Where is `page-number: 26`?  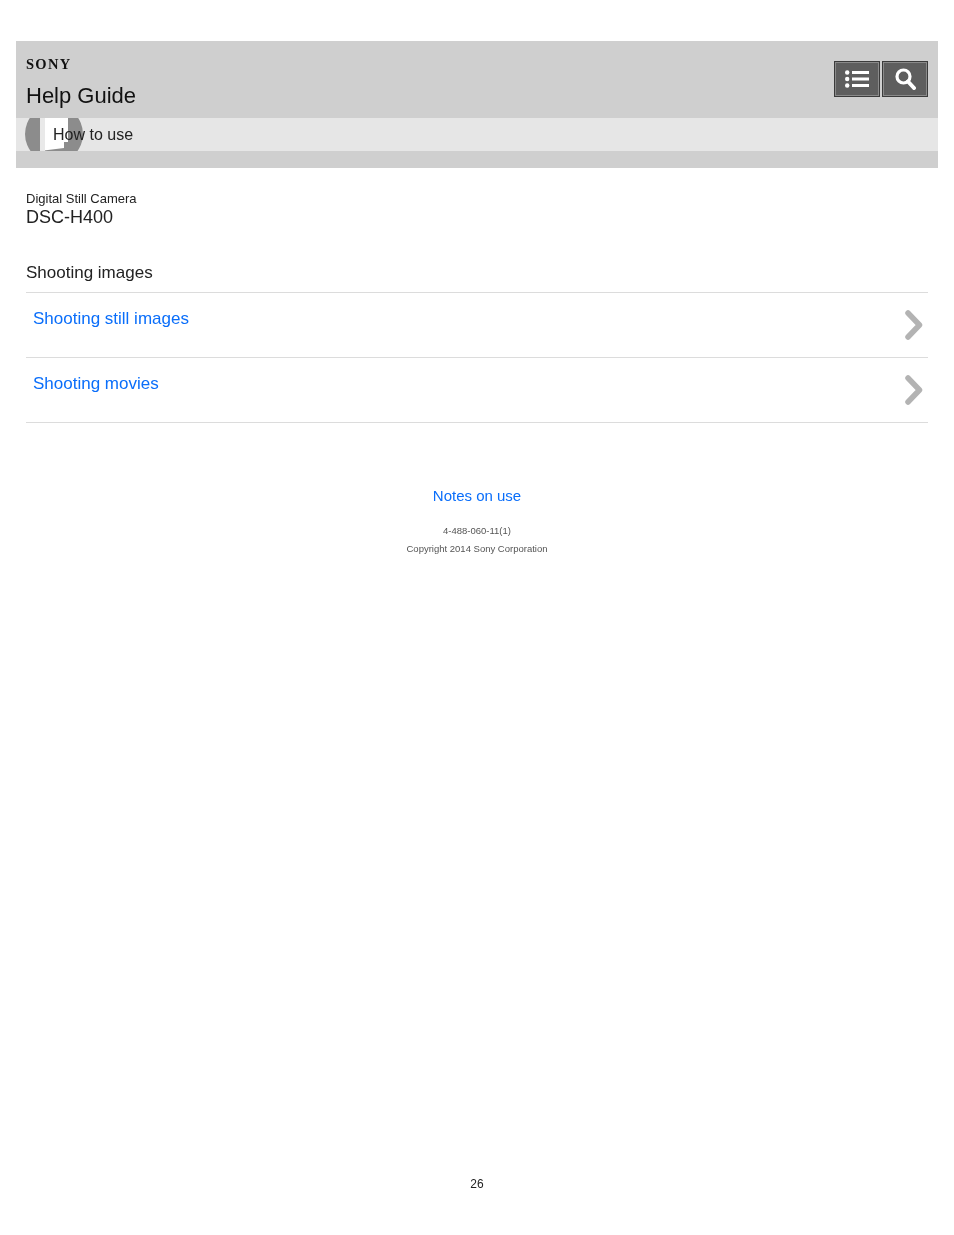 page-number: 26 is located at coordinates (477, 1183).